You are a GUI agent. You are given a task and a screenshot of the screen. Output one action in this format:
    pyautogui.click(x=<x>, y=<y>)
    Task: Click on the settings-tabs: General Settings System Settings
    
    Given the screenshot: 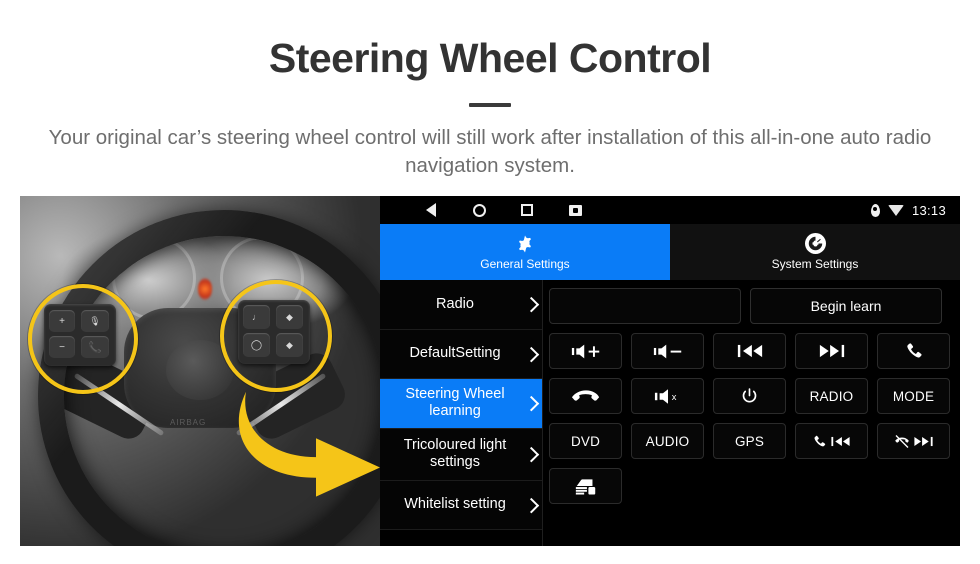 What is the action you would take?
    pyautogui.click(x=670, y=252)
    